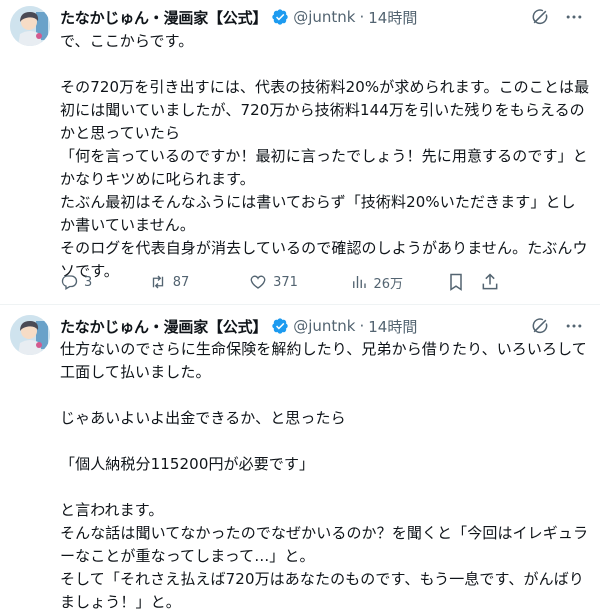 The width and height of the screenshot is (600, 614). What do you see at coordinates (285, 282) in the screenshot?
I see `like-count: 371` at bounding box center [285, 282].